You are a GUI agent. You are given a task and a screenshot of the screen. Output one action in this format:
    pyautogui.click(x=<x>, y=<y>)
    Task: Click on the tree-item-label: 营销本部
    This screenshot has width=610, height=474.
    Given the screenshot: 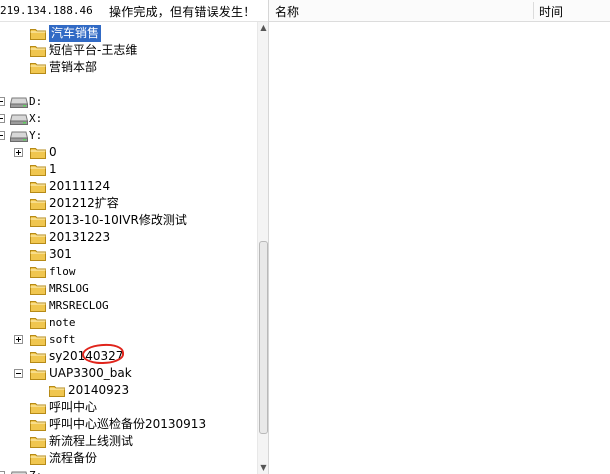 What is the action you would take?
    pyautogui.click(x=73, y=67)
    